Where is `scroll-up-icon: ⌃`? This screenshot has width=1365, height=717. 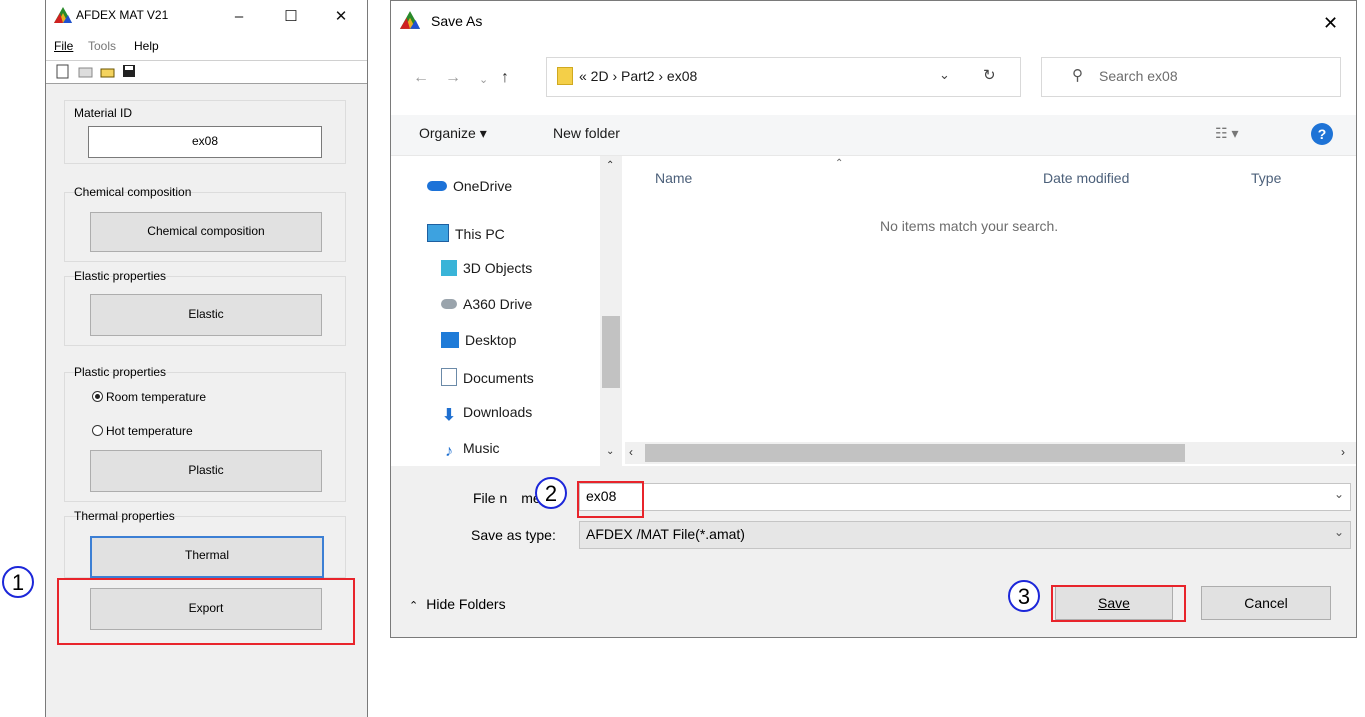 scroll-up-icon: ⌃ is located at coordinates (610, 165).